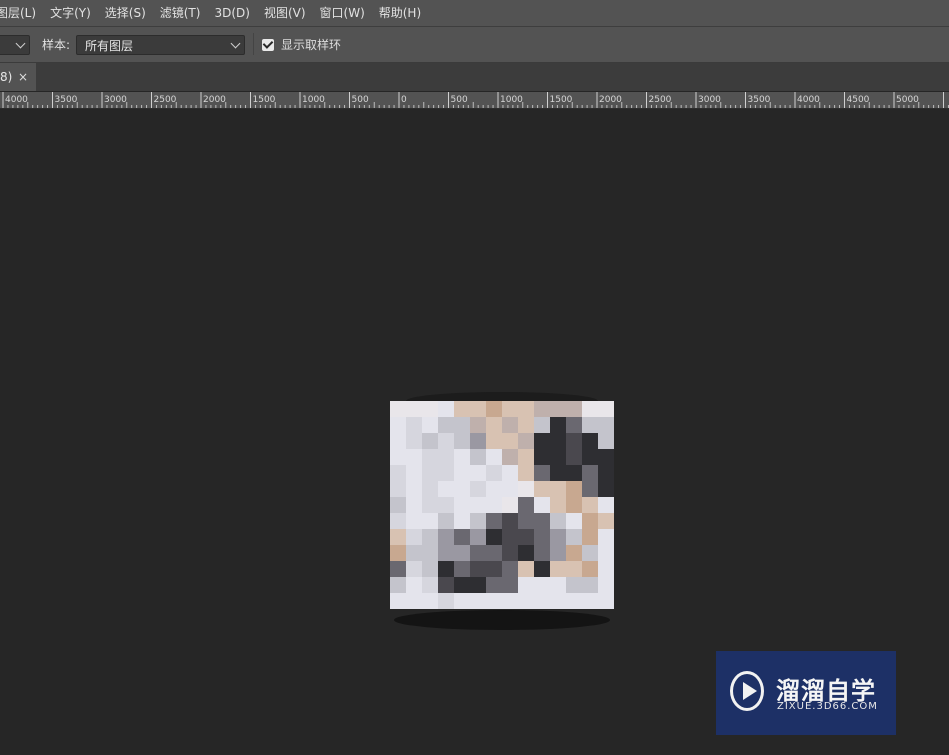 This screenshot has width=949, height=755. What do you see at coordinates (660, 100) in the screenshot?
I see `ruler-label: 2500` at bounding box center [660, 100].